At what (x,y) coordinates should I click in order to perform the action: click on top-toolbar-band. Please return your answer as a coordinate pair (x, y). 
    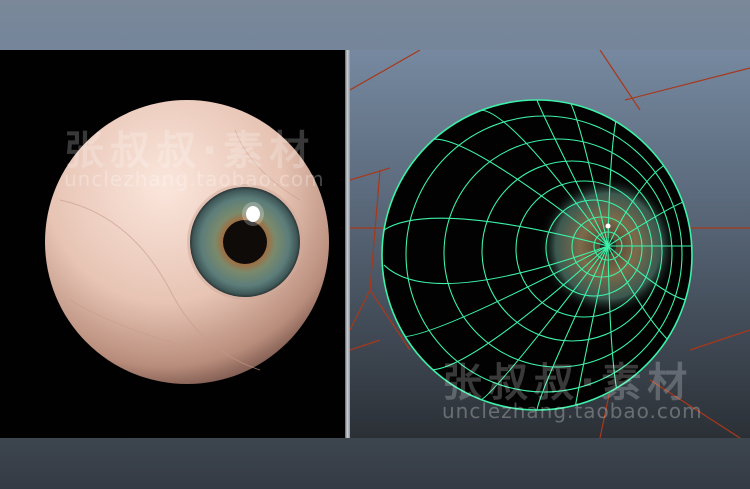
    Looking at the image, I should click on (375, 25).